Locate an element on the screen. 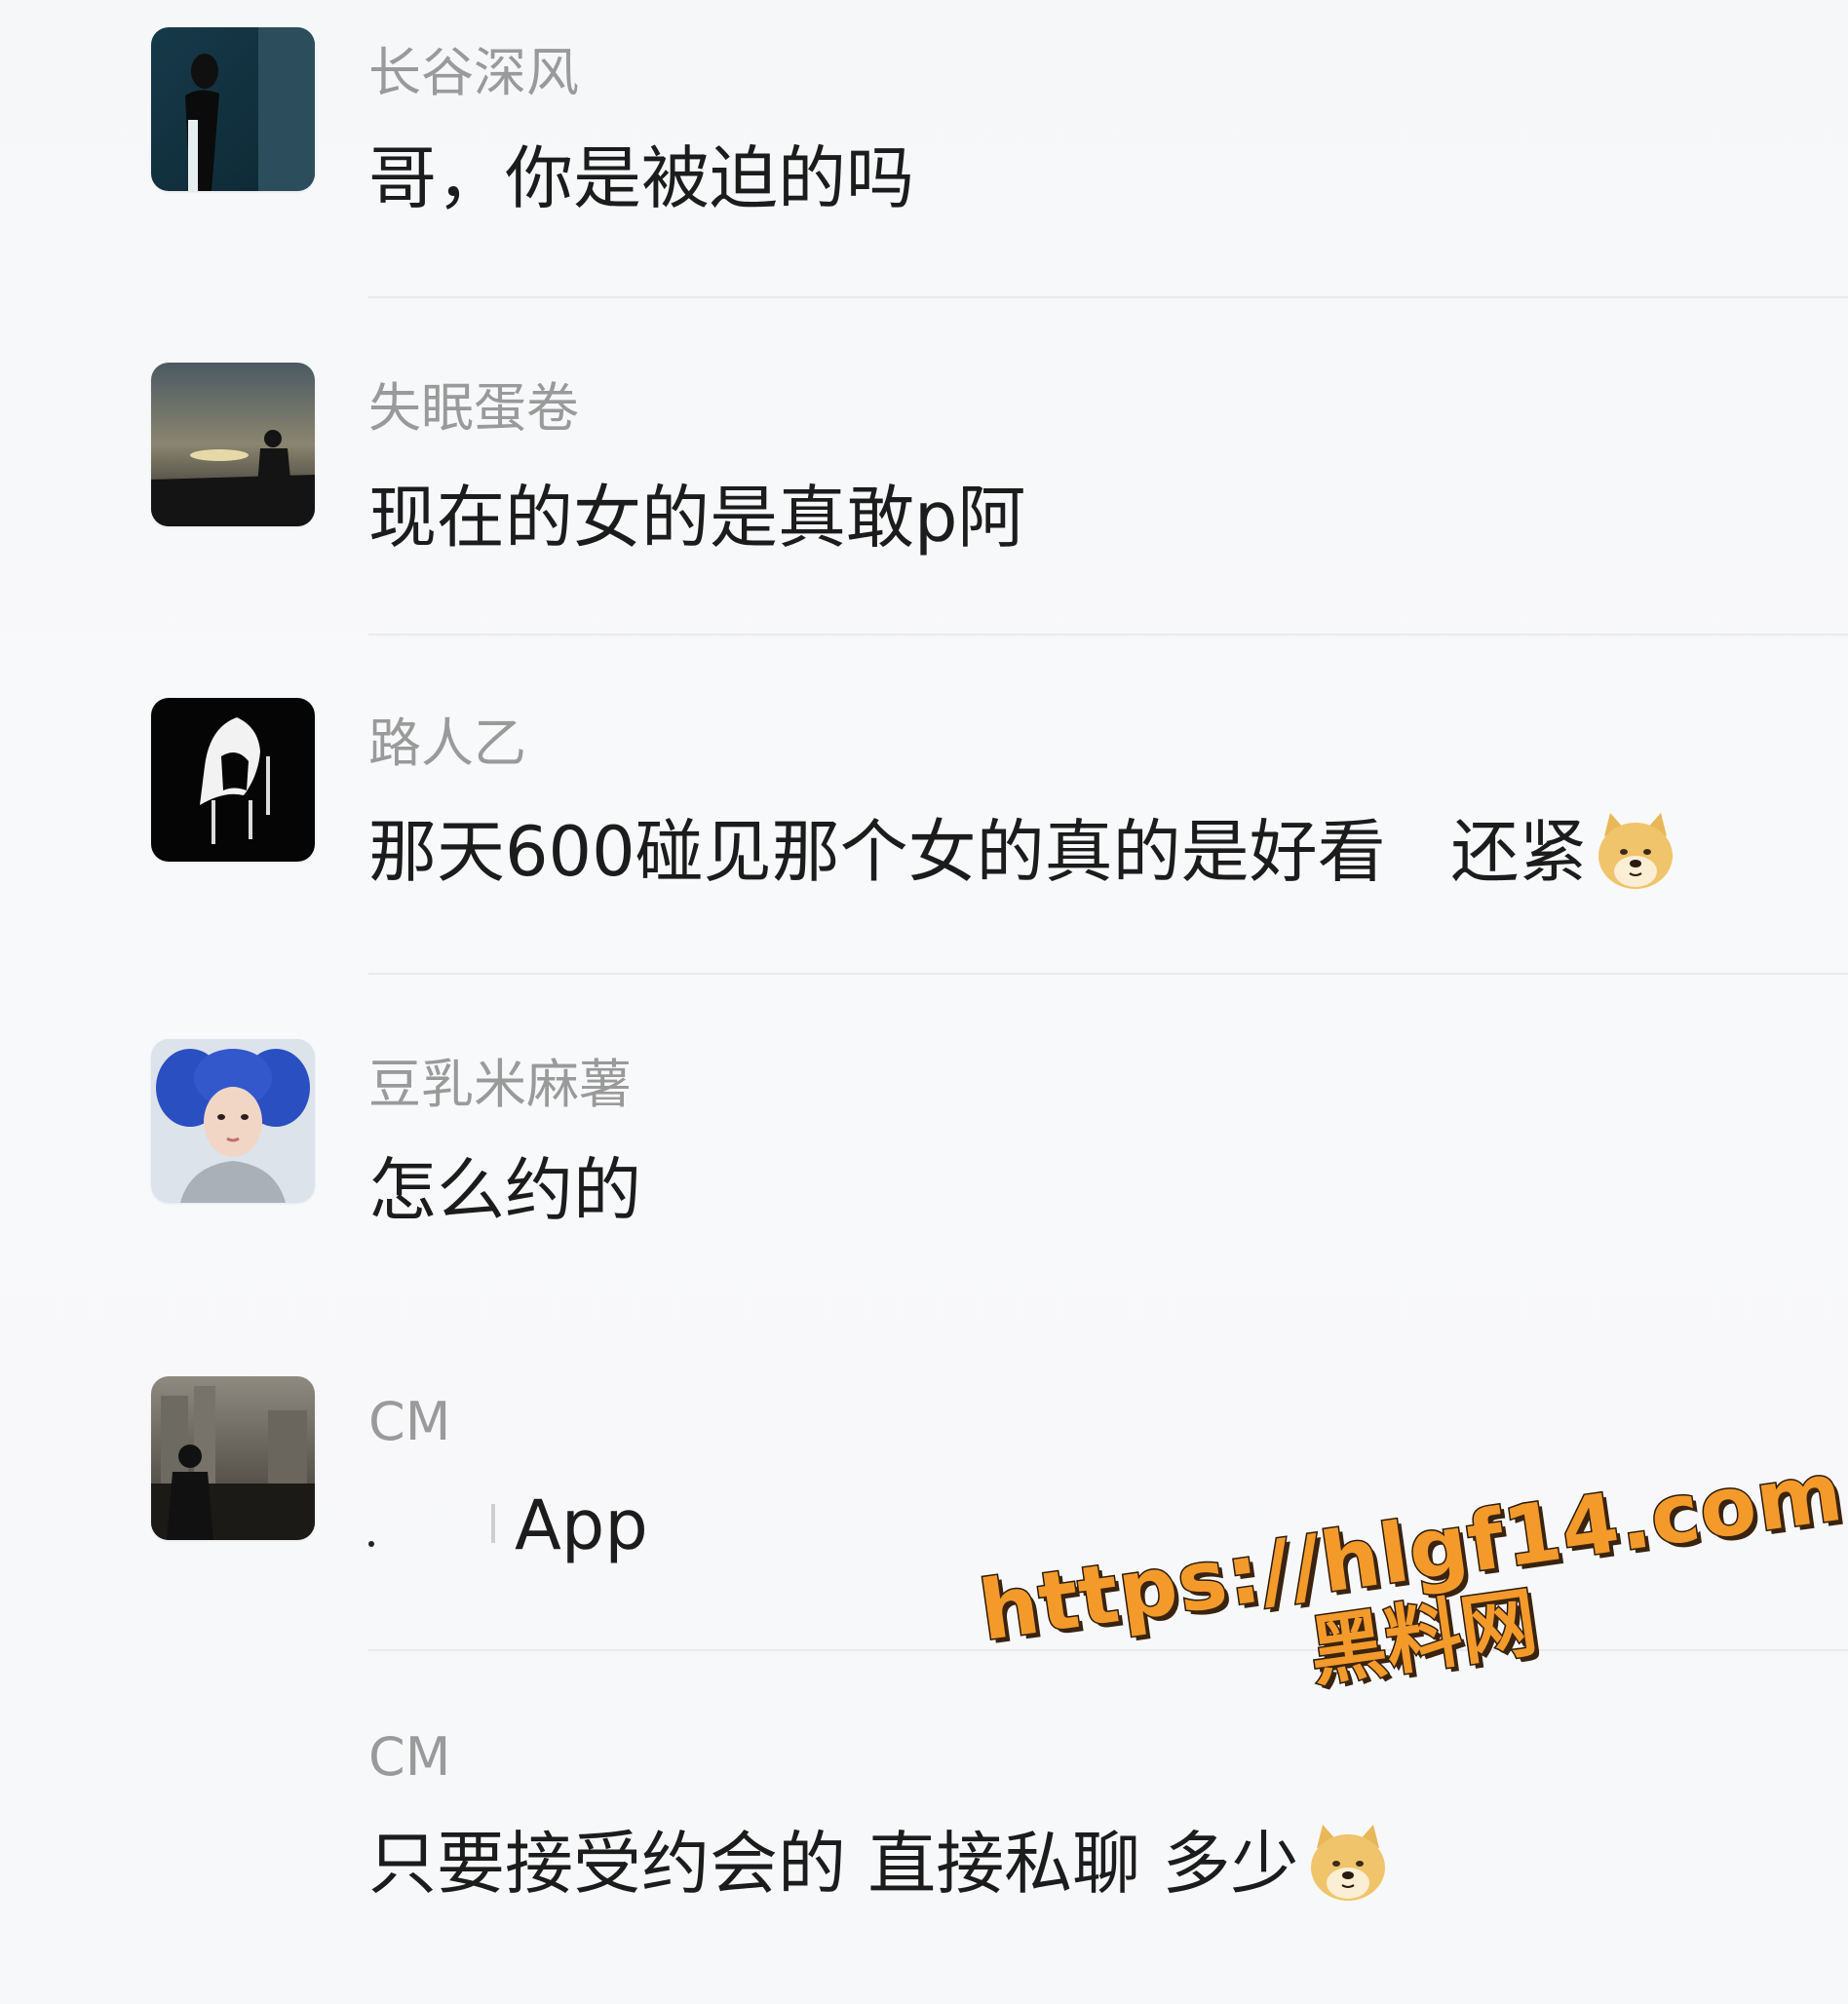 Image resolution: width=1848 pixels, height=2004 pixels. comment-text: 现在的女的是真敢p阿 is located at coordinates (697, 518).